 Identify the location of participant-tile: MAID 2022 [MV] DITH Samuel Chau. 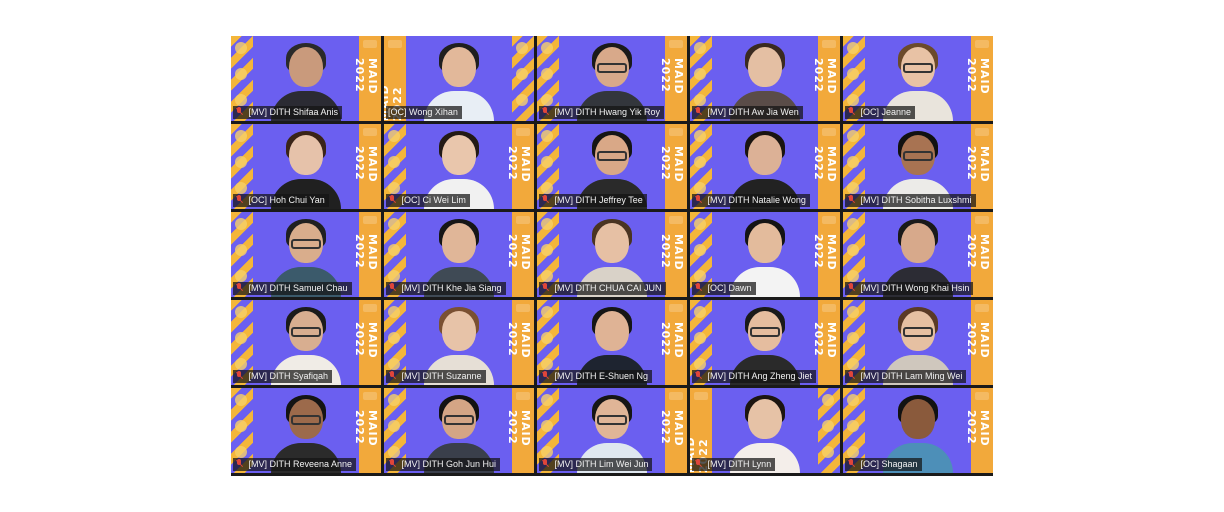
(306, 254).